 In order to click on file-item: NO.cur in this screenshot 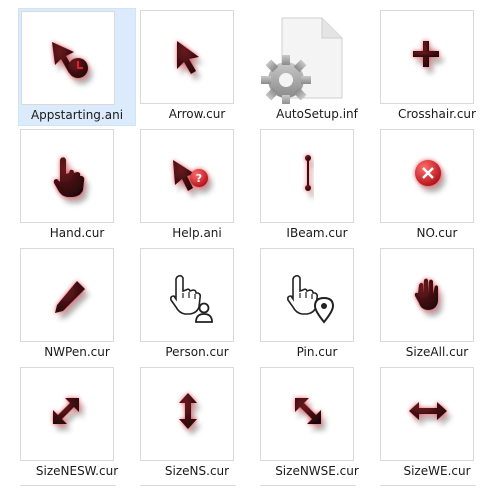, I will do `click(430, 186)`.